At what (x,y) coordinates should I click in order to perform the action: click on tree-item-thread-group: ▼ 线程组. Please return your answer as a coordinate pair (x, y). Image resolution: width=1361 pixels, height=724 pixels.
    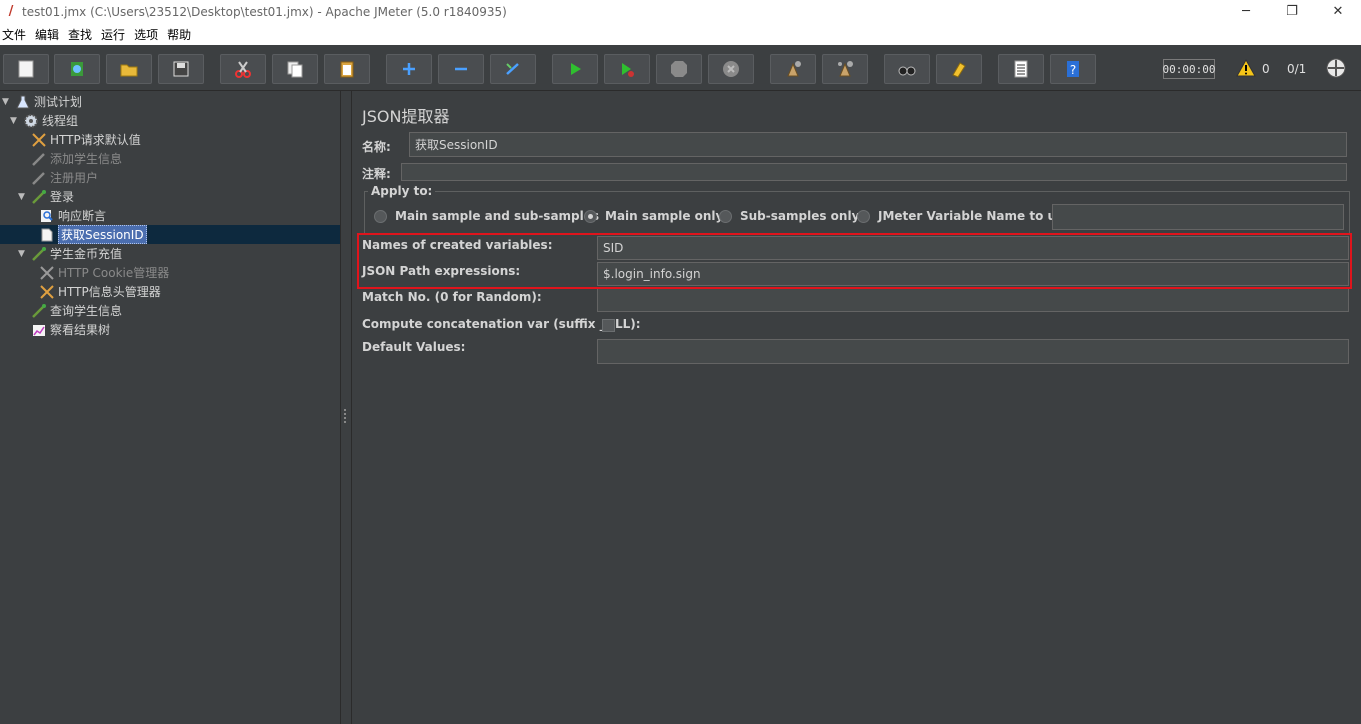
    Looking at the image, I should click on (44, 120).